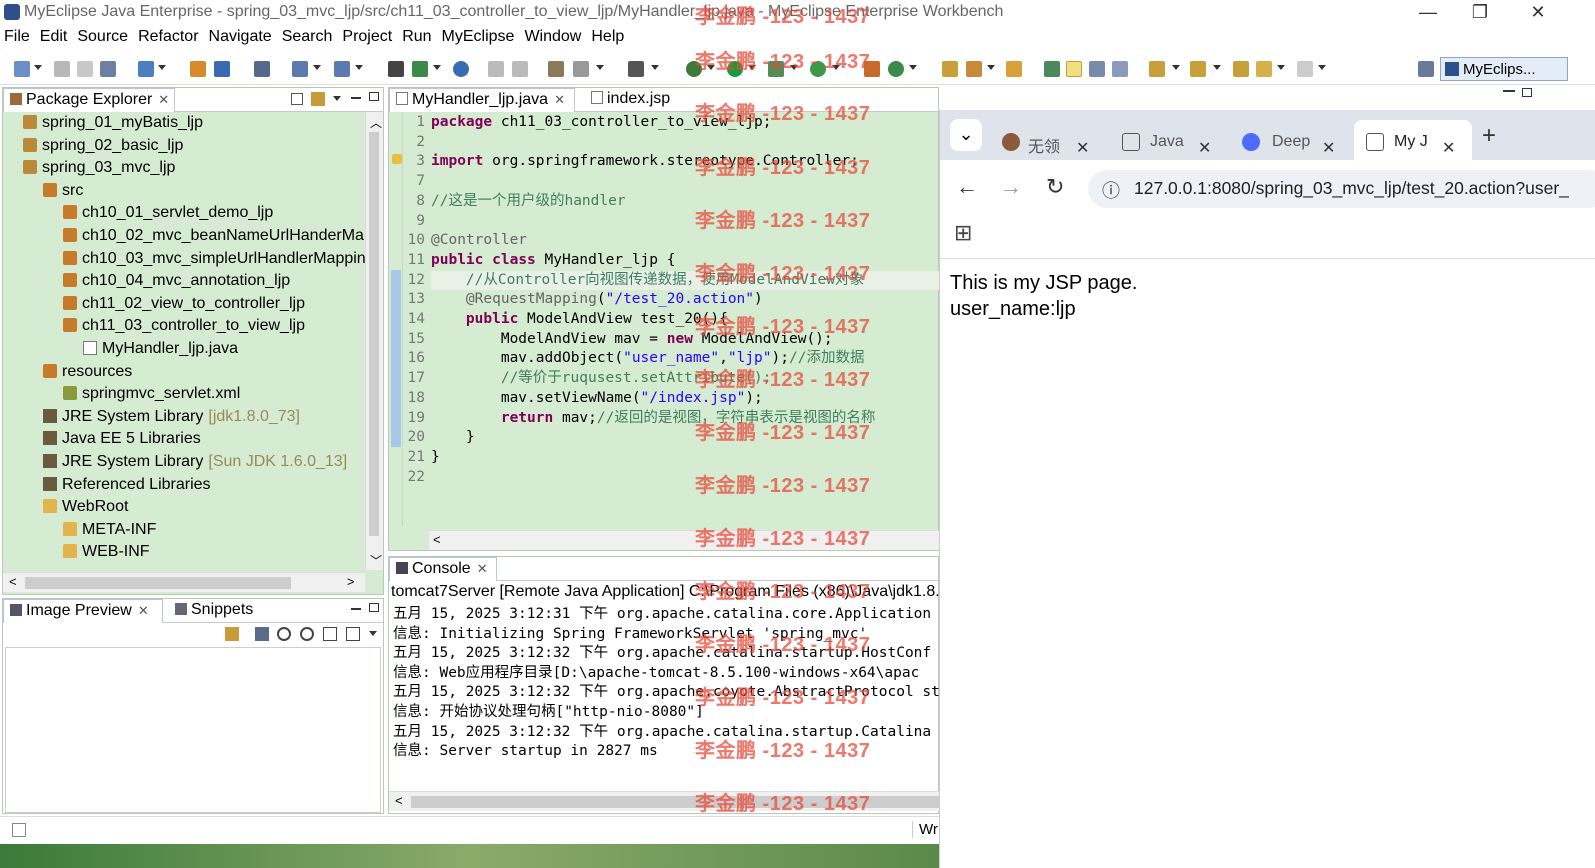  What do you see at coordinates (1011, 187) in the screenshot?
I see `forward-button: →` at bounding box center [1011, 187].